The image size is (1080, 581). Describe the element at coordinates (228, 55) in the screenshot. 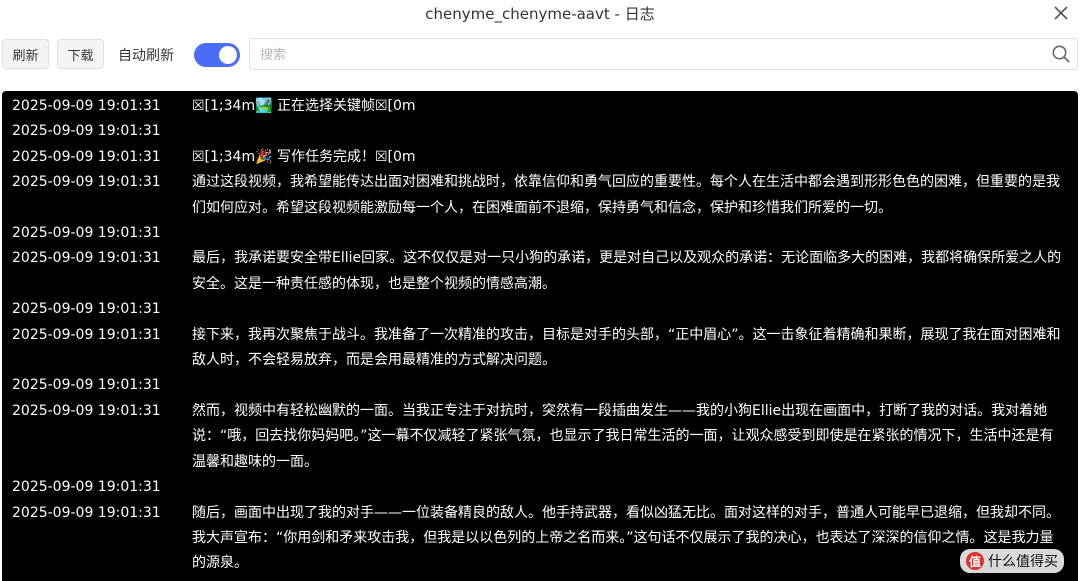

I see `toggle-knob` at that location.